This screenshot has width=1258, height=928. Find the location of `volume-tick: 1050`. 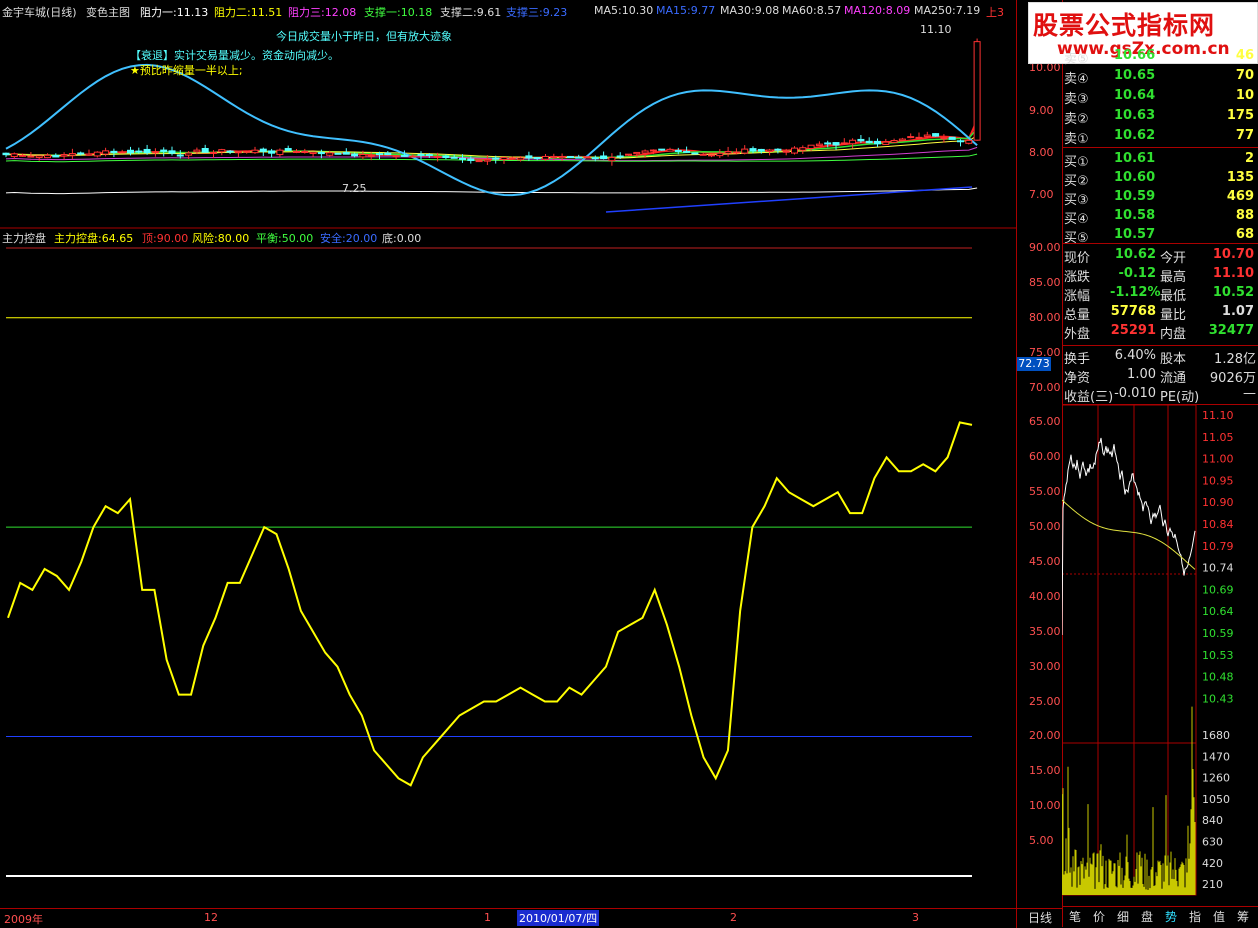

volume-tick: 1050 is located at coordinates (1216, 799).